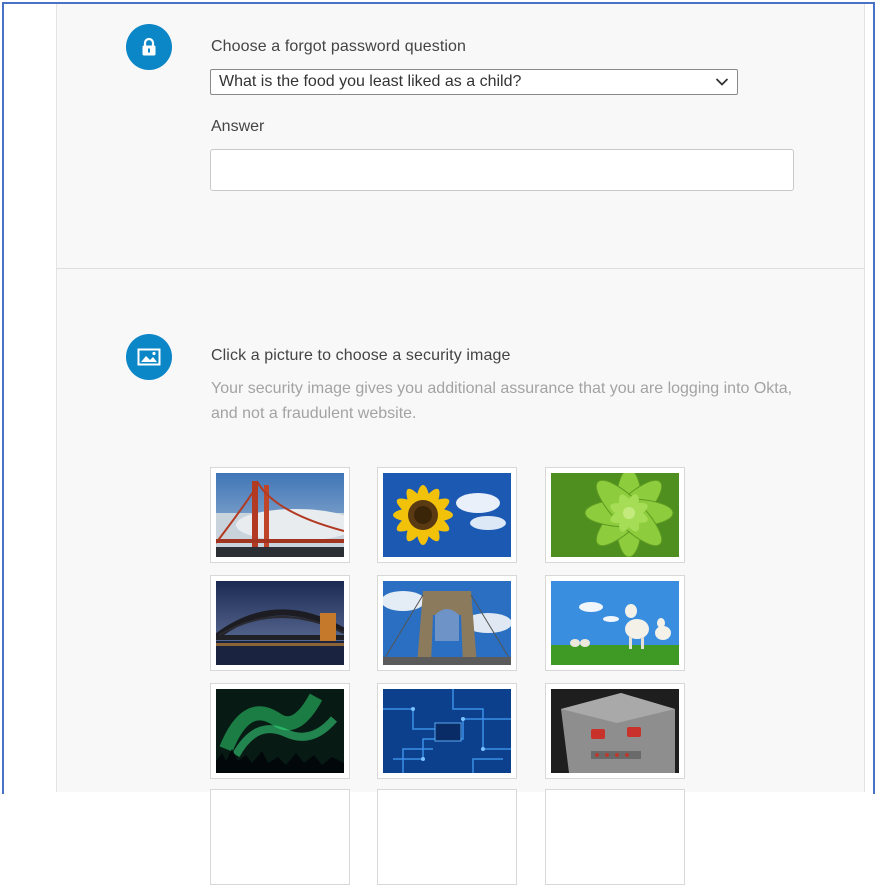 Image resolution: width=879 pixels, height=885 pixels. I want to click on security-image-golden-gate-bridge, so click(280, 515).